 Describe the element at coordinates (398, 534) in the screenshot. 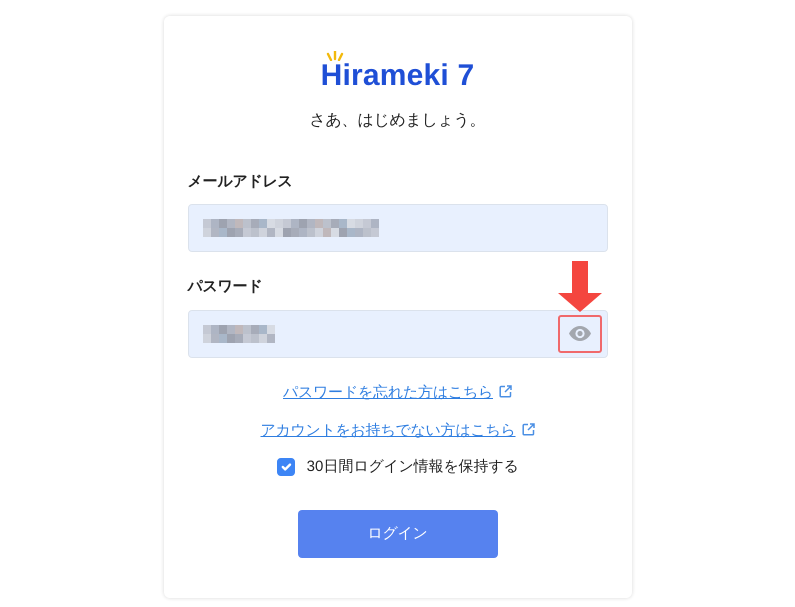

I see `login-button: ログイン` at that location.